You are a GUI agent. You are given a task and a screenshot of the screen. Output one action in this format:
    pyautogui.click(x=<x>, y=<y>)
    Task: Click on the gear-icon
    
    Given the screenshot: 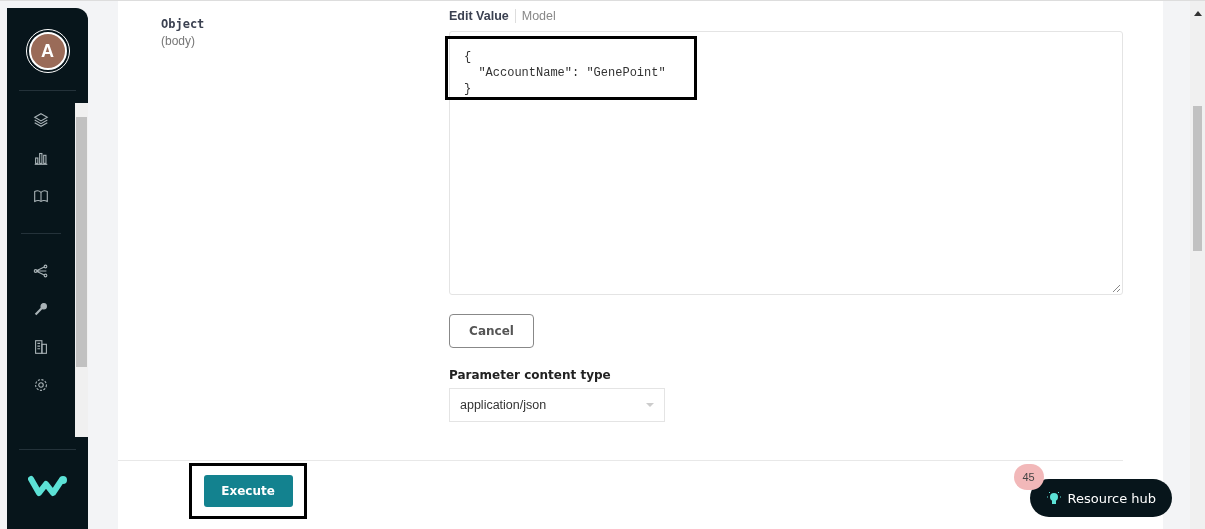 What is the action you would take?
    pyautogui.click(x=41, y=385)
    